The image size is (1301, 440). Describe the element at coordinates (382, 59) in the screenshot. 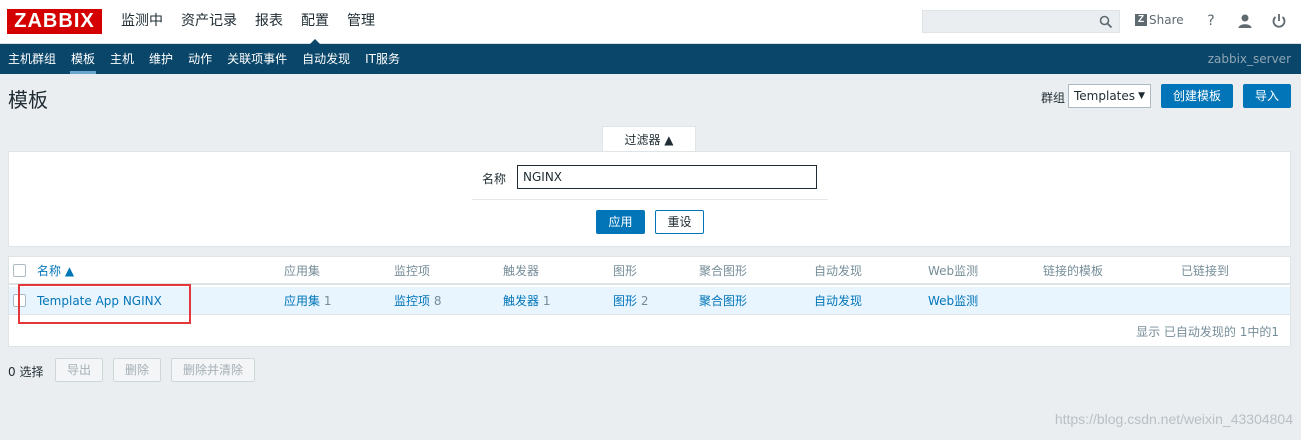

I see `subnav-it-services: IT服务` at that location.